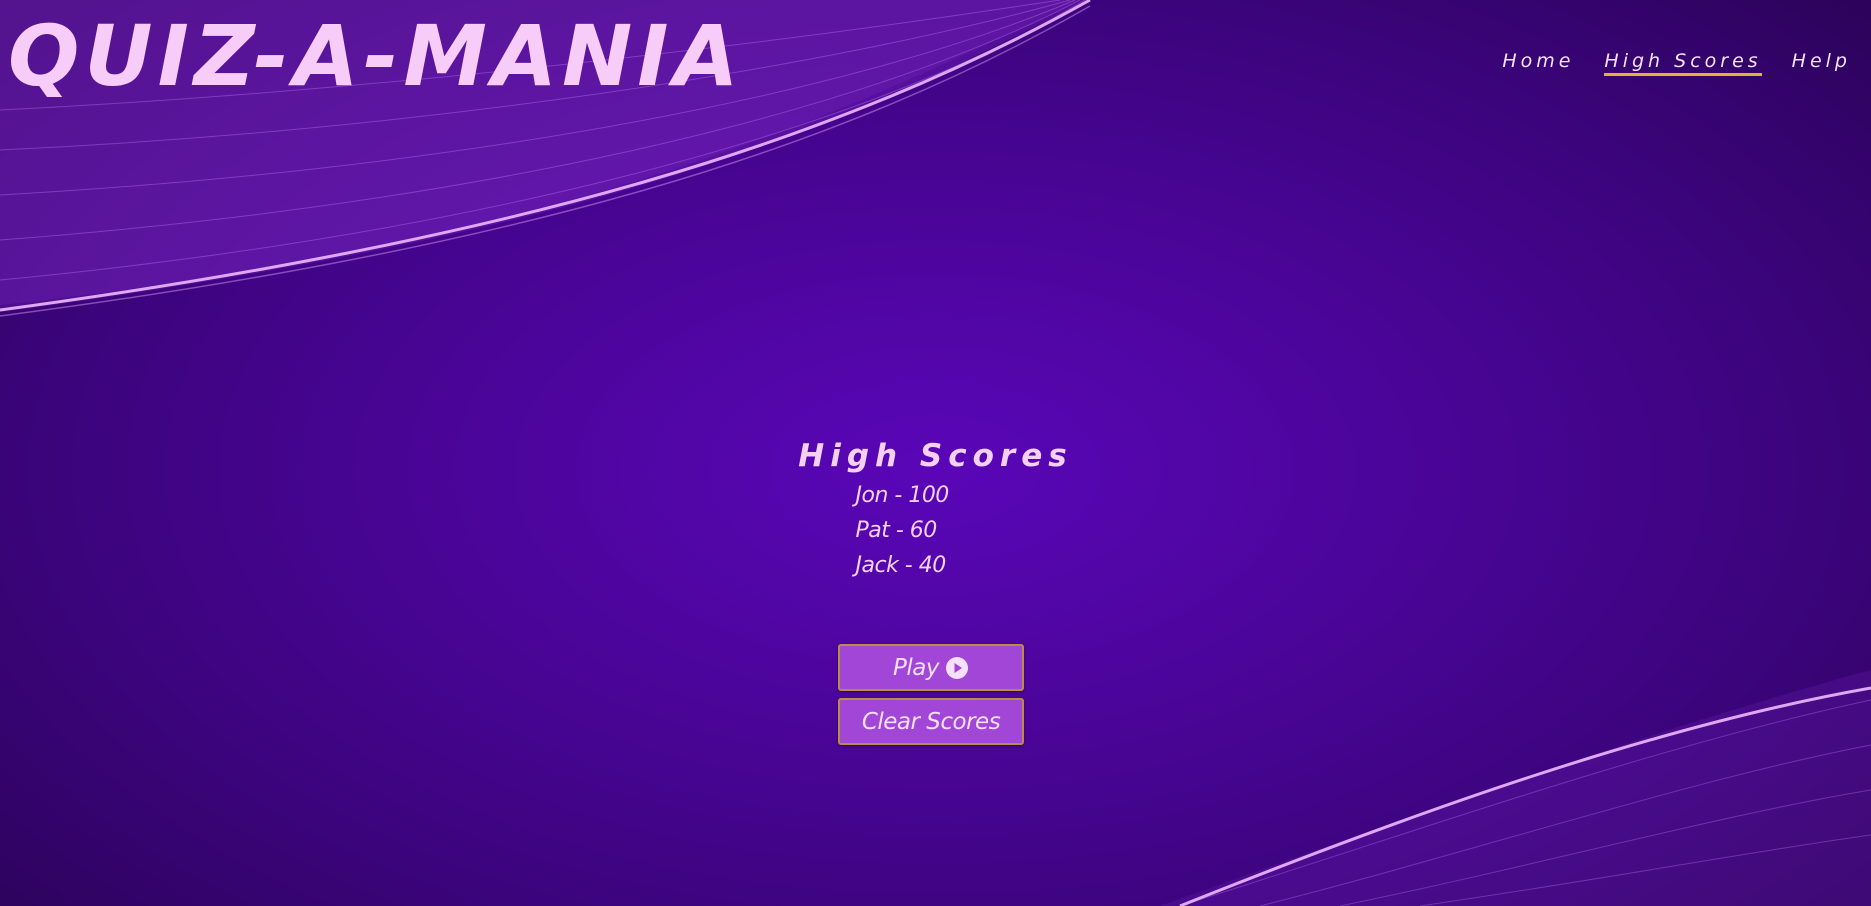  I want to click on clear-scores-button: Clear Scores, so click(931, 721).